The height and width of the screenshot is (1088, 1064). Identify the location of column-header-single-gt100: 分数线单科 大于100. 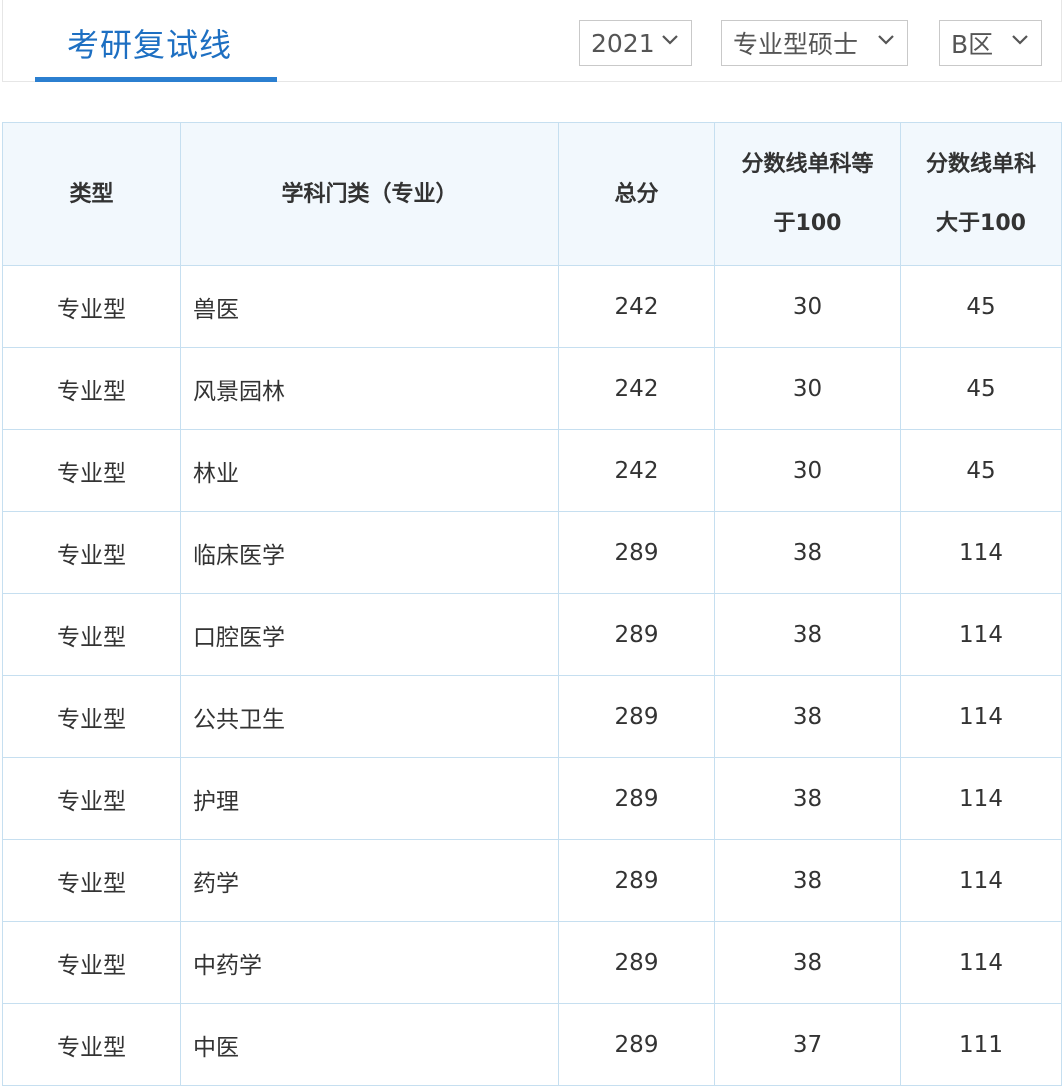
(981, 194).